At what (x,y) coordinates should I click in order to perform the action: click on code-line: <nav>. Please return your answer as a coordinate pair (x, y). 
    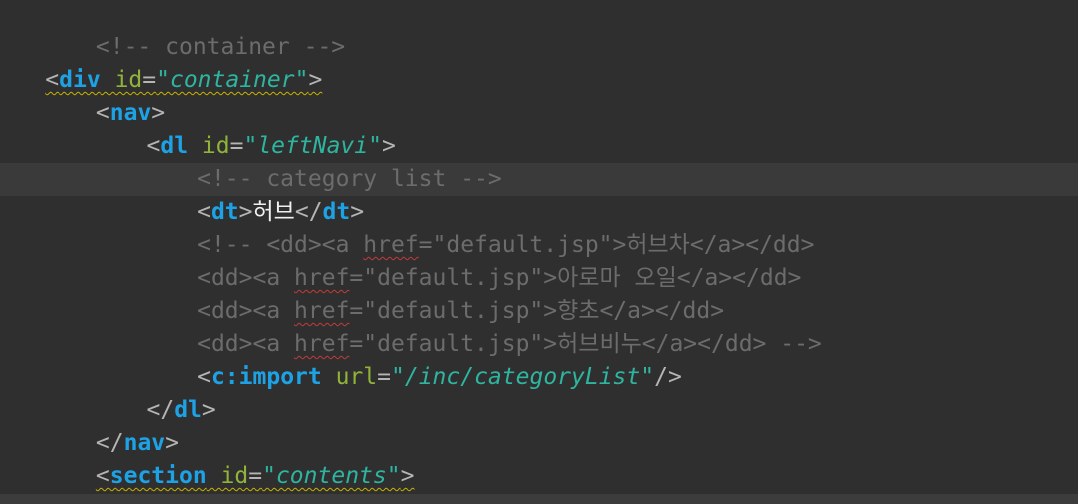
    Looking at the image, I should click on (539, 113).